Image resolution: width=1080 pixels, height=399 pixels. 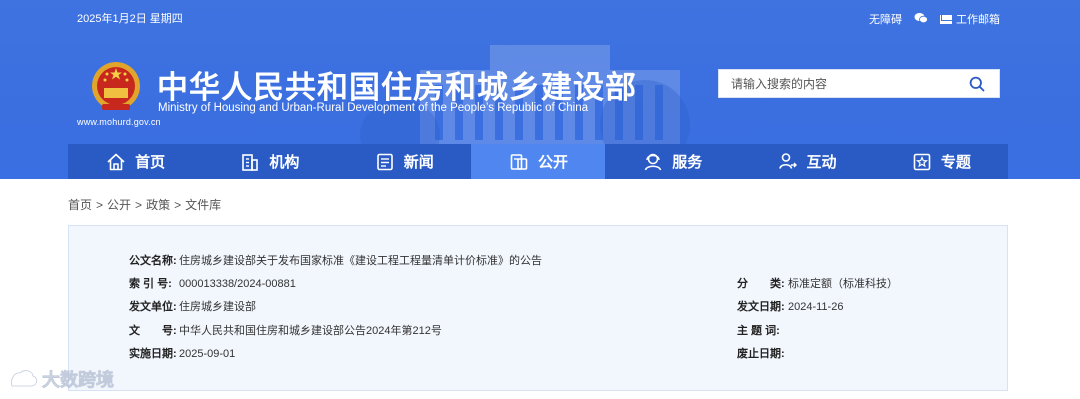 I want to click on search-icon, so click(x=977, y=84).